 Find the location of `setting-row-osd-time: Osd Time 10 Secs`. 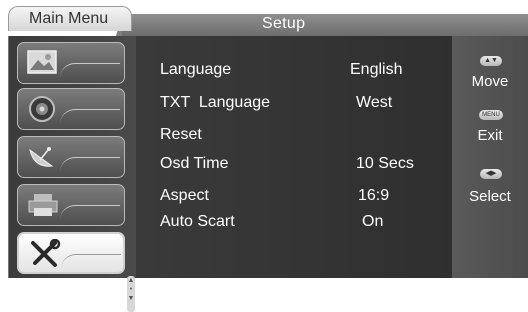

setting-row-osd-time: Osd Time 10 Secs is located at coordinates (305, 167).